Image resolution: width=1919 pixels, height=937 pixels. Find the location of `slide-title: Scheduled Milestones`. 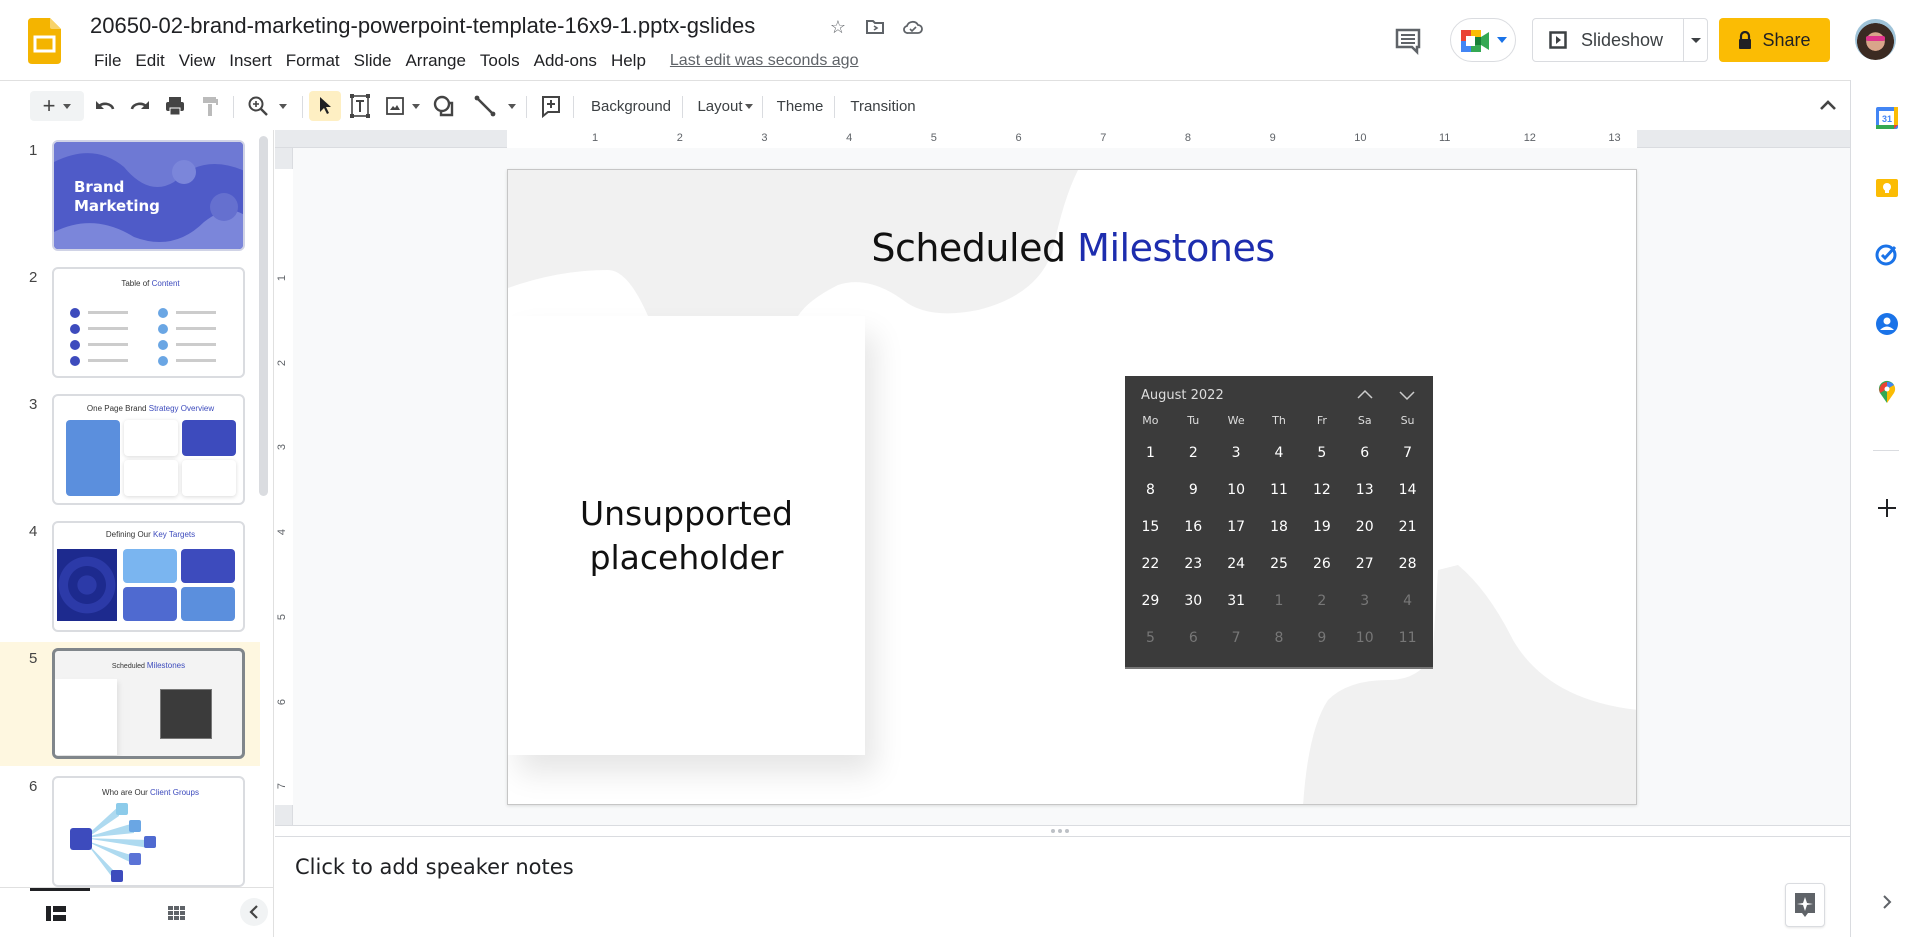

slide-title: Scheduled Milestones is located at coordinates (1072, 248).